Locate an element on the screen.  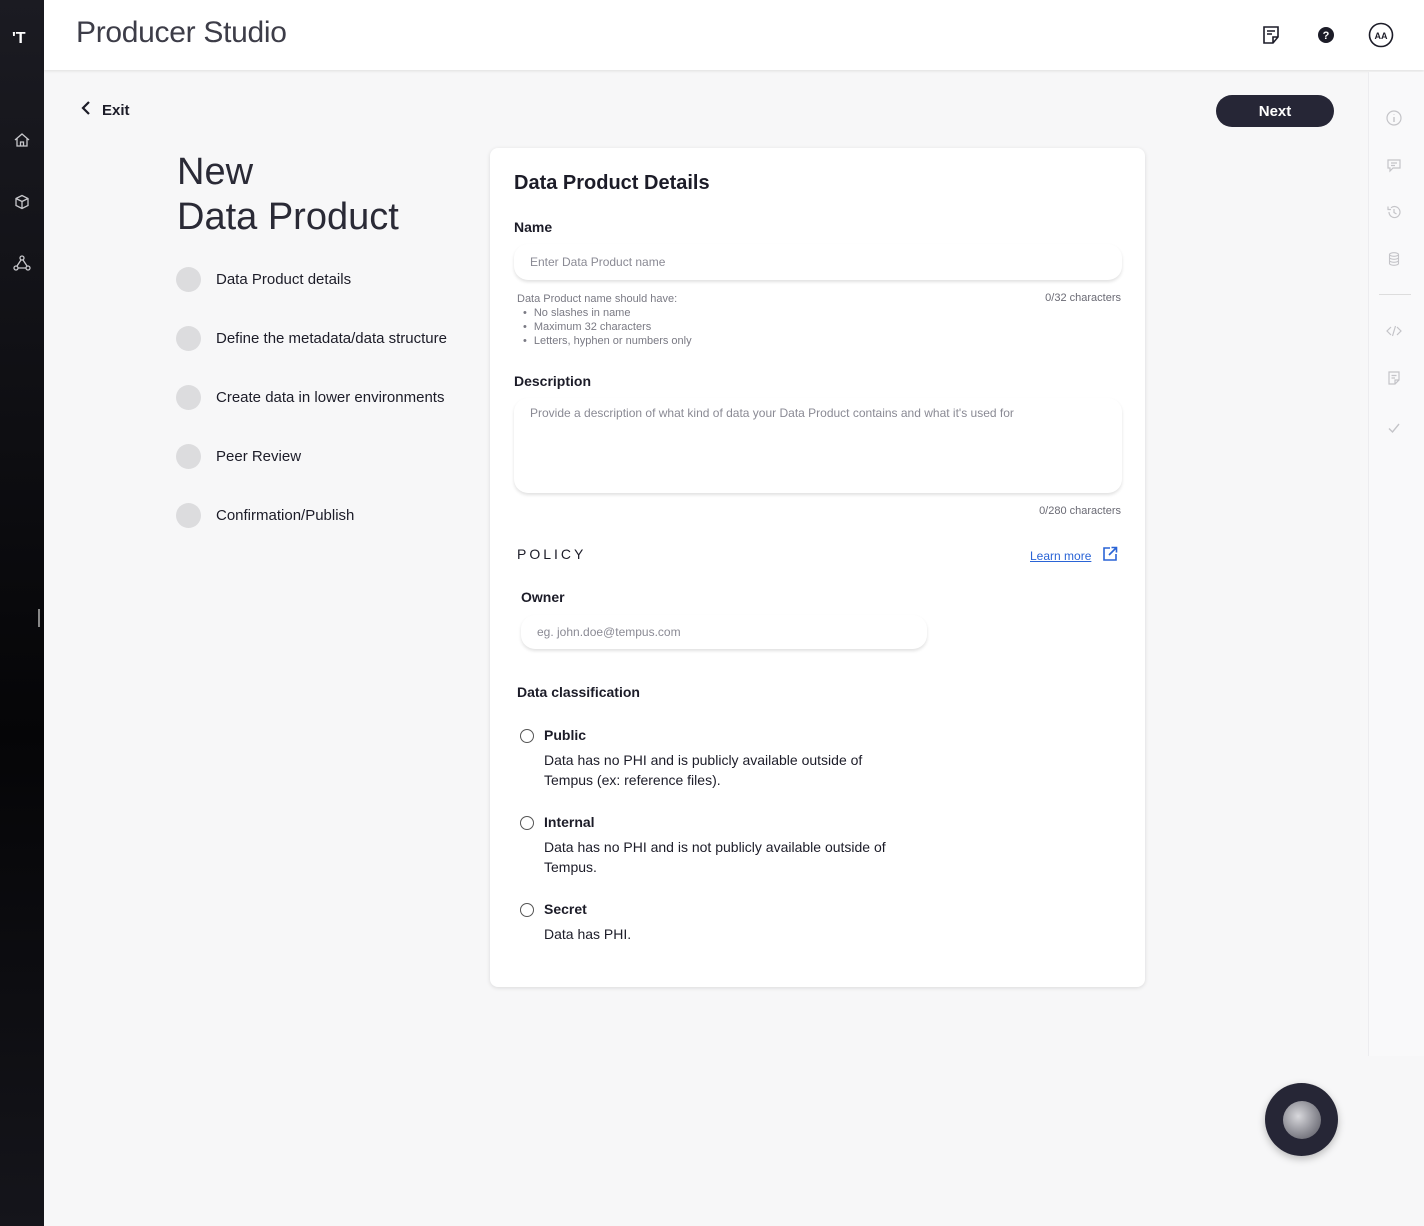
exit-label: Exit is located at coordinates (116, 110).